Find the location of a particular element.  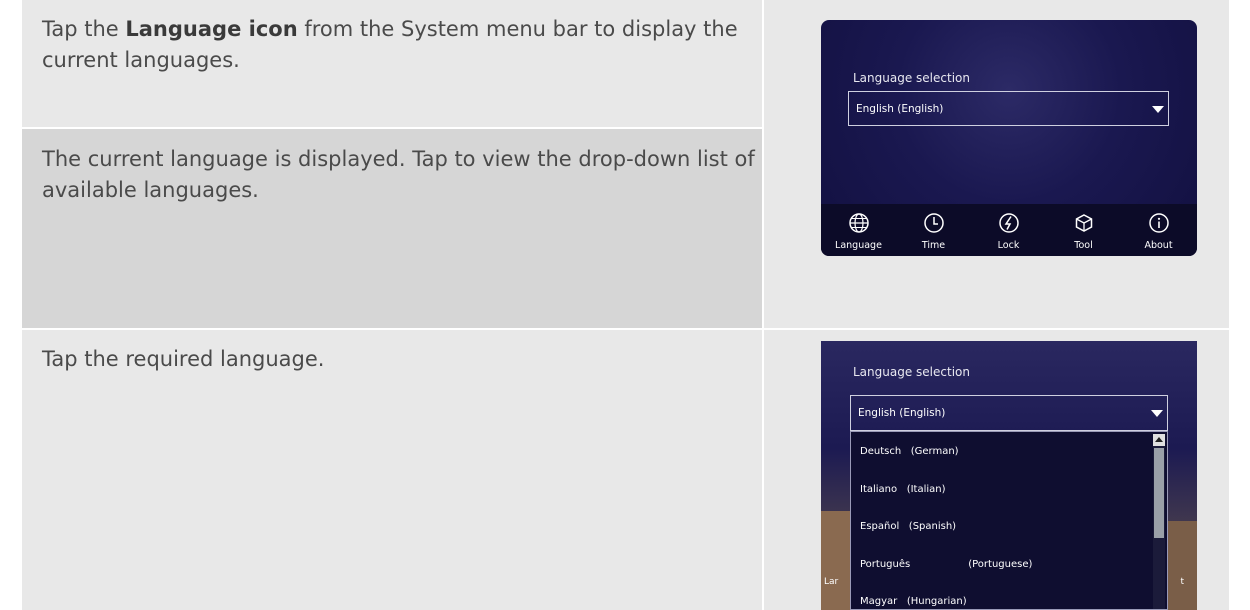

language-selection-label-2: Language selection is located at coordinates (911, 372).